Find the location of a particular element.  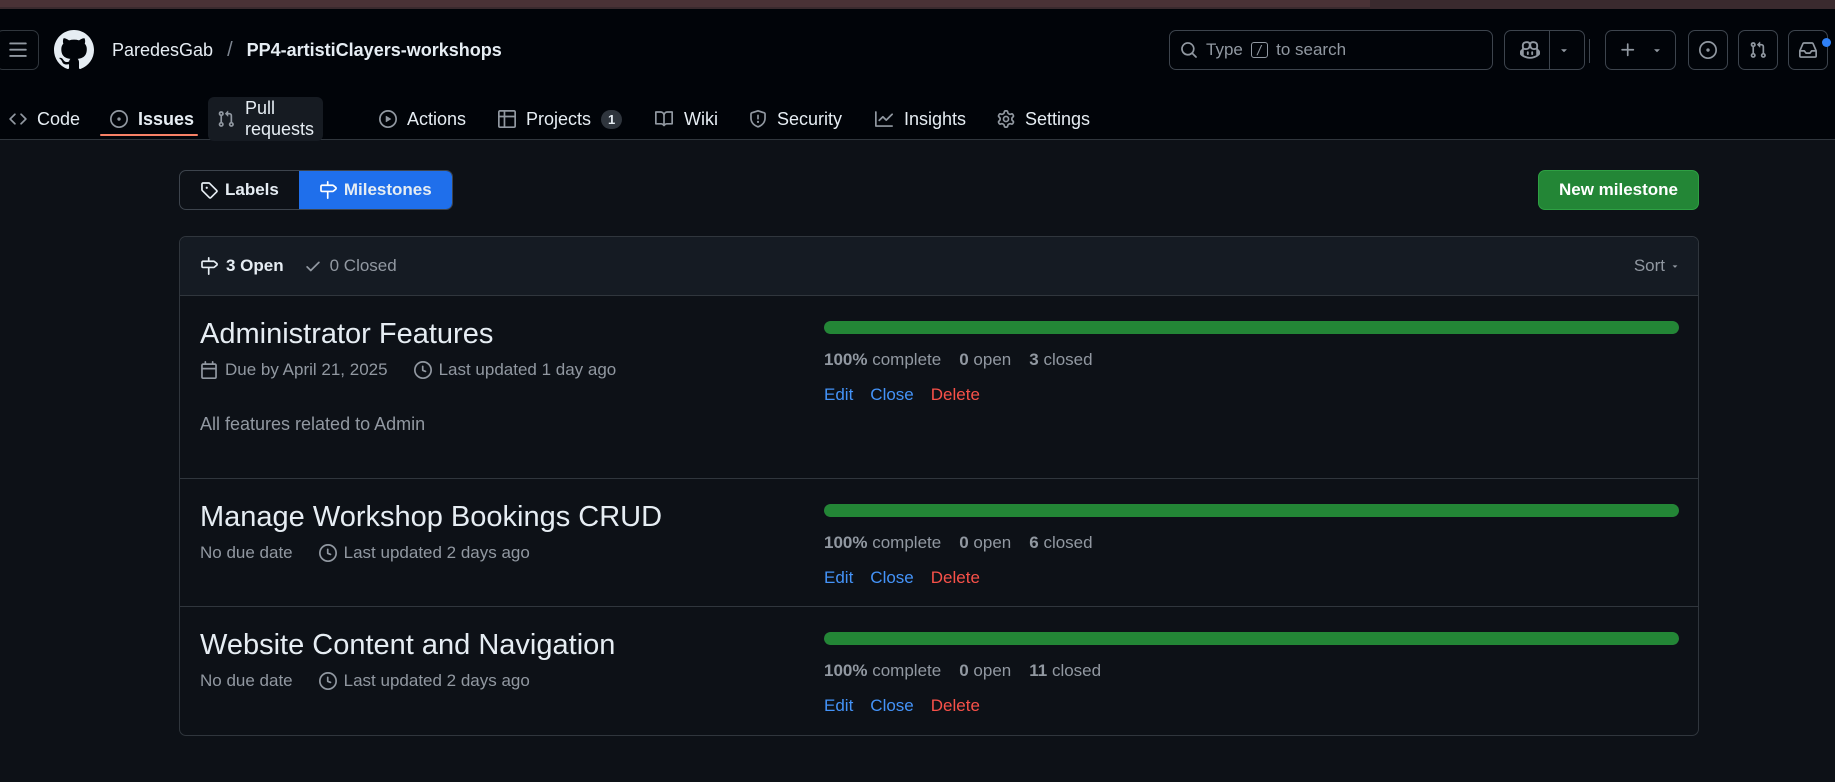

menu-button is located at coordinates (19, 50).